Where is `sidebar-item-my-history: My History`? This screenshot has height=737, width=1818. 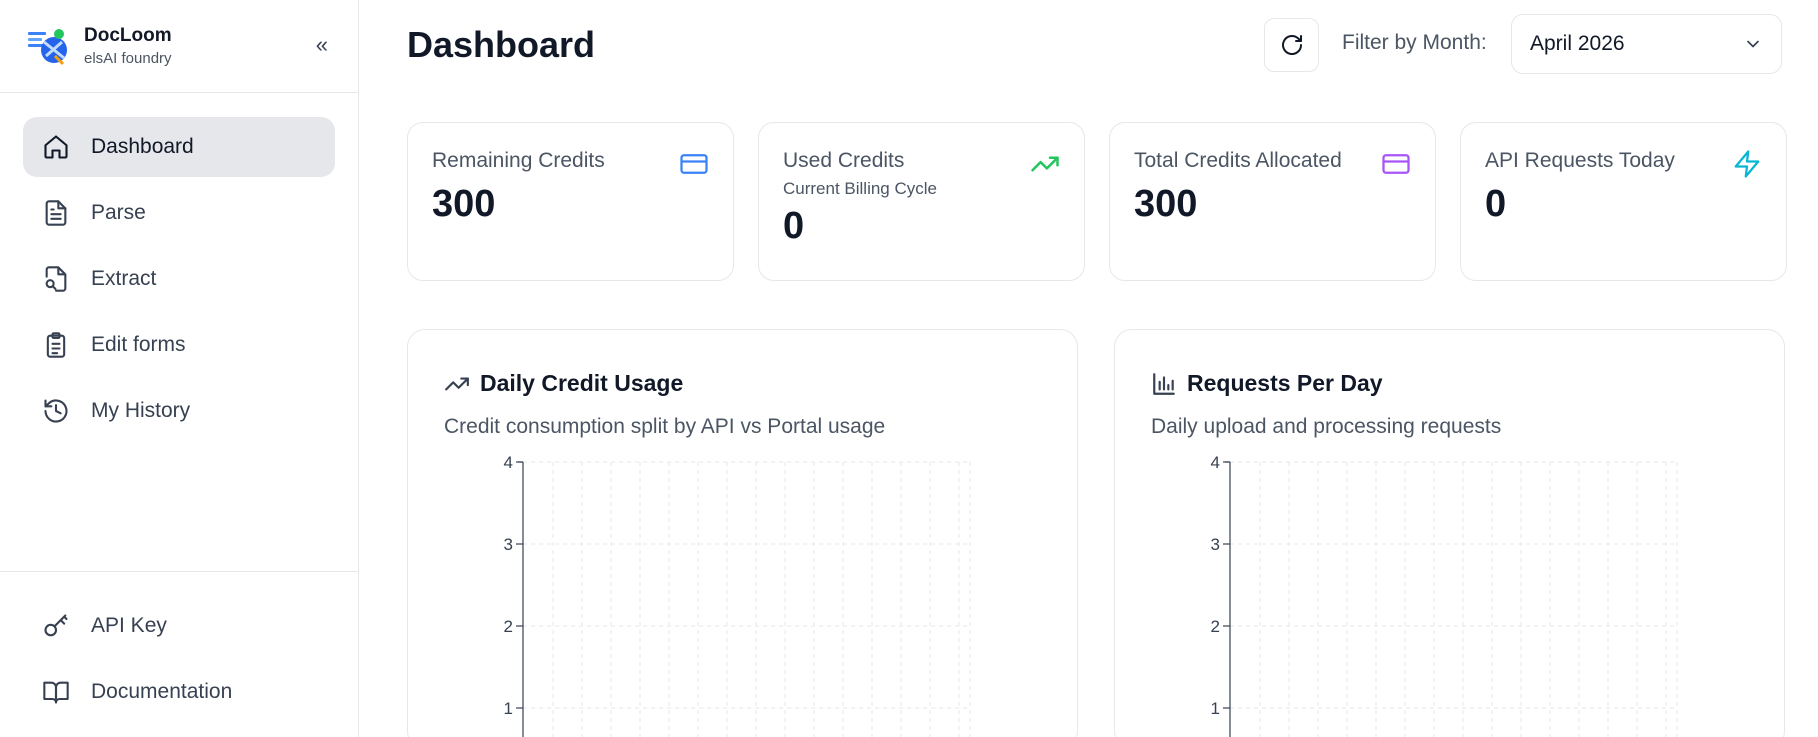
sidebar-item-my-history: My History is located at coordinates (179, 411).